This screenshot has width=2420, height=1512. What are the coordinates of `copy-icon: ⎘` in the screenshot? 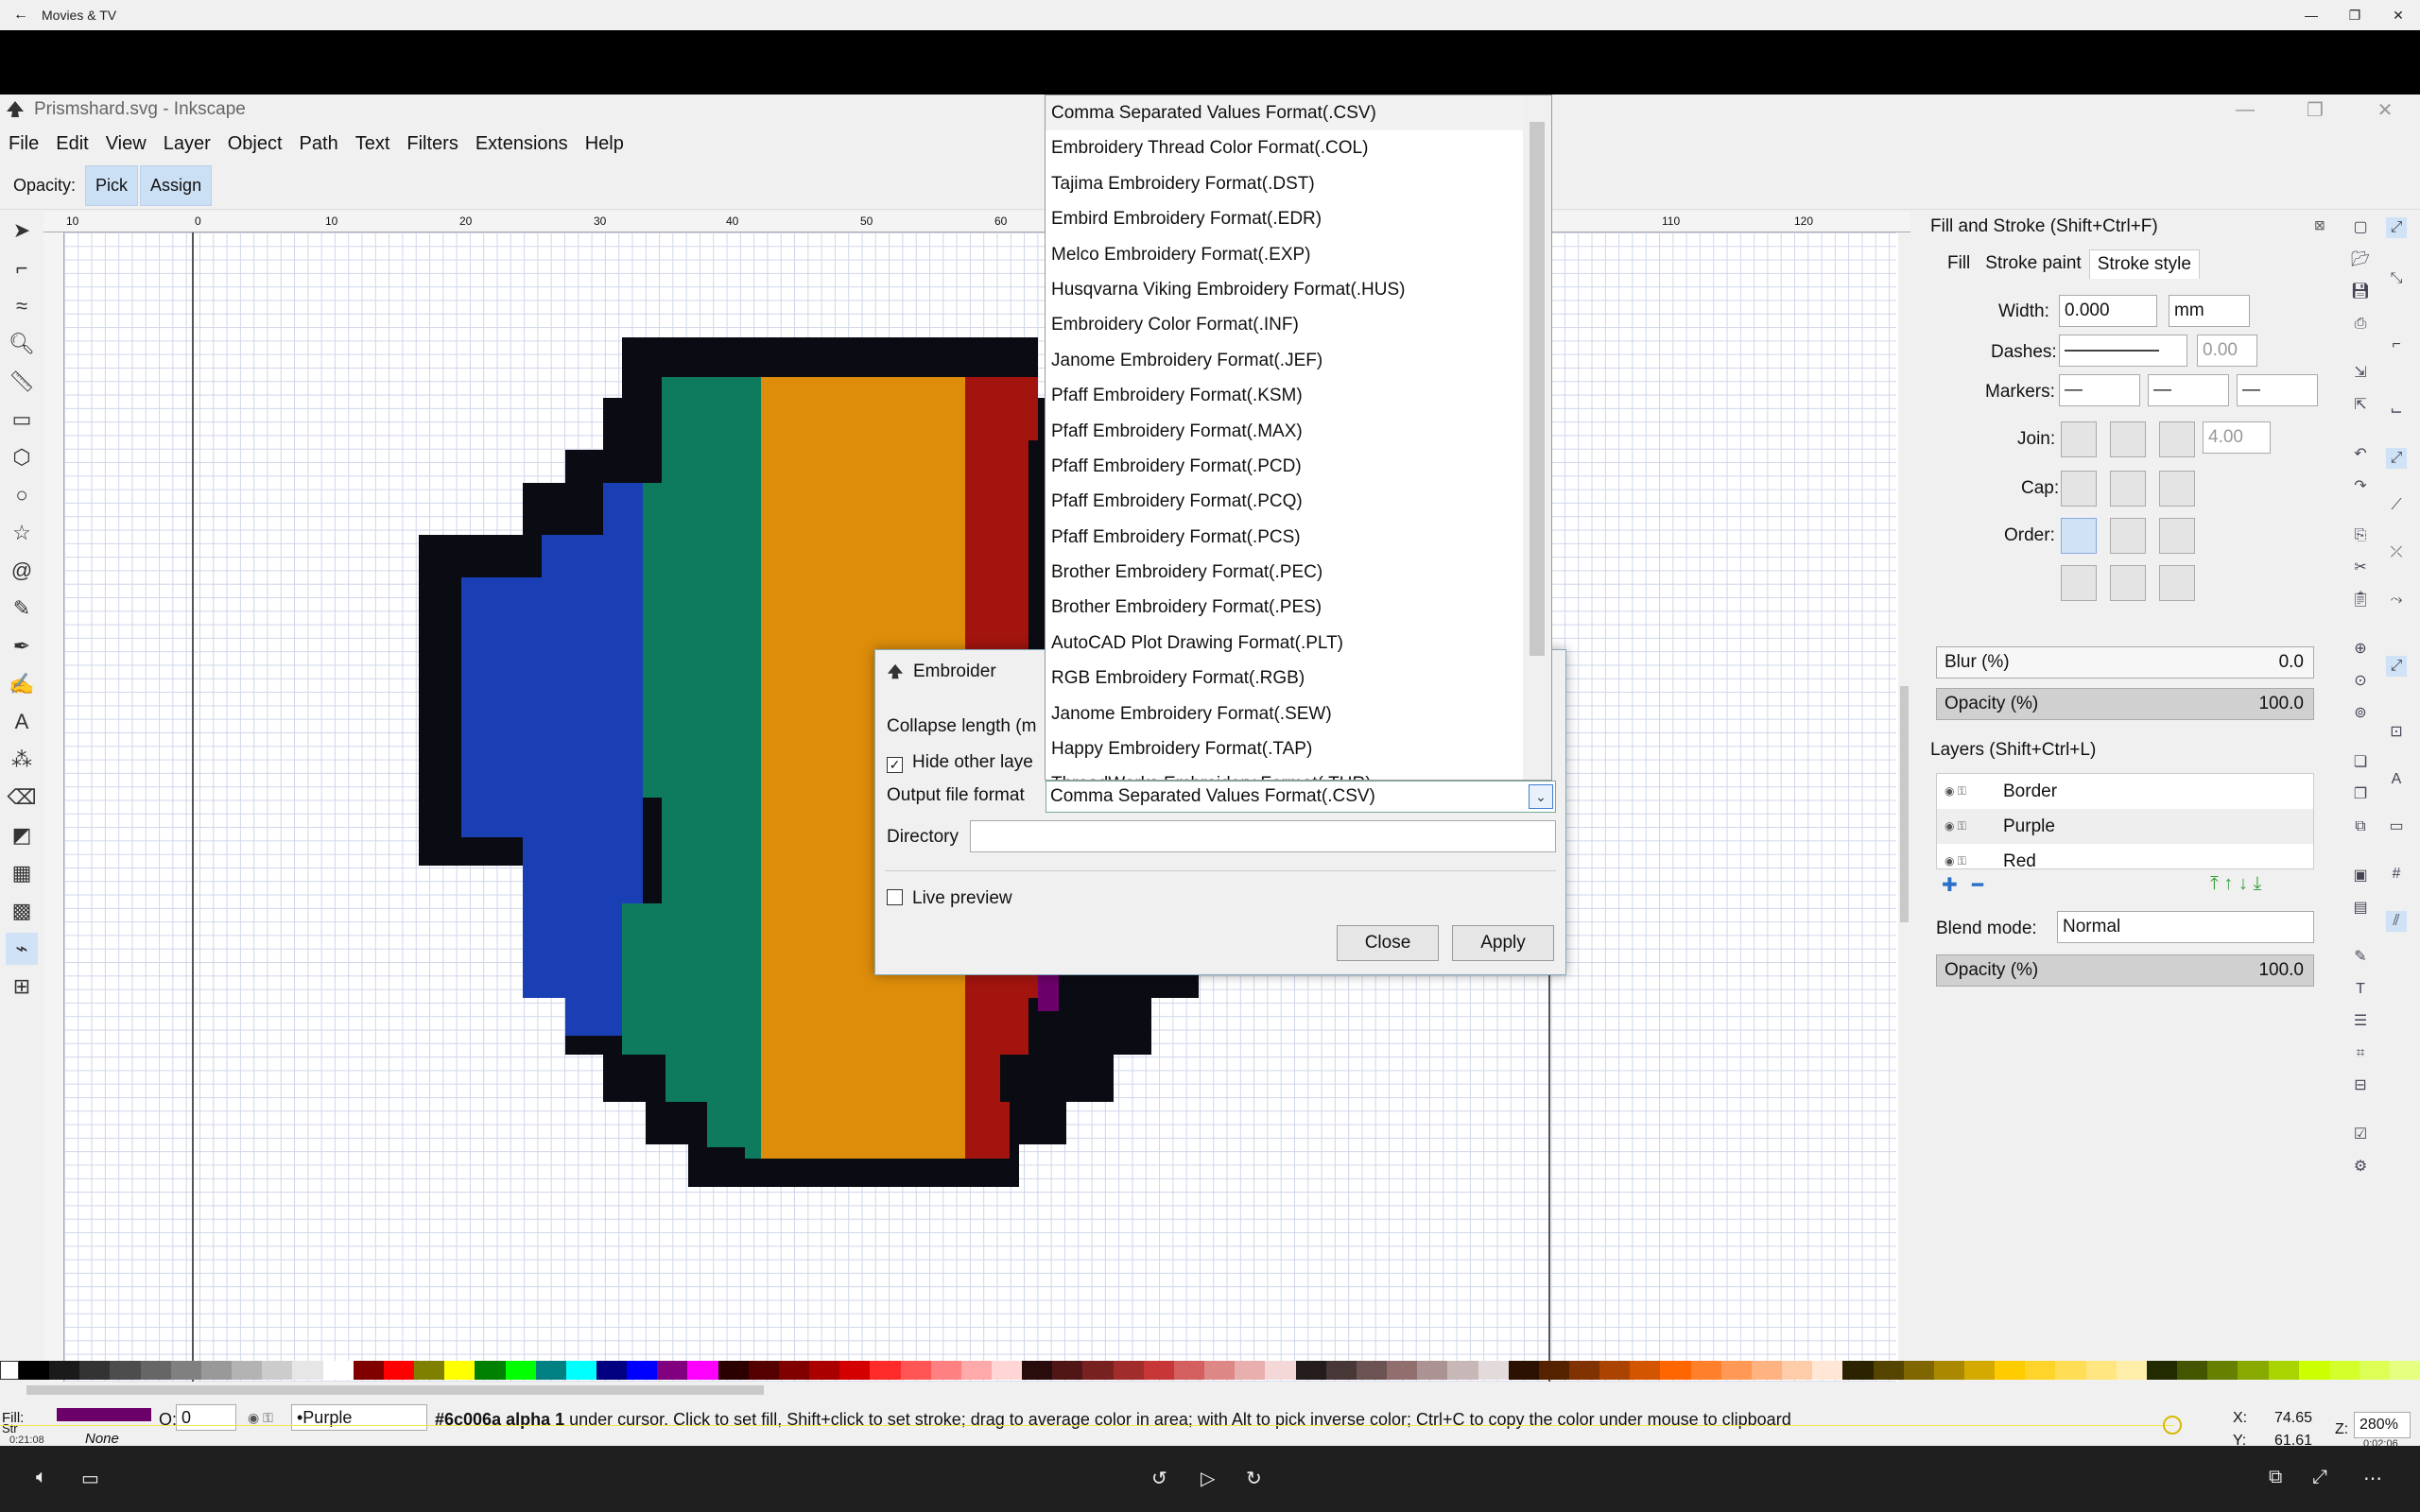 It's located at (2360, 535).